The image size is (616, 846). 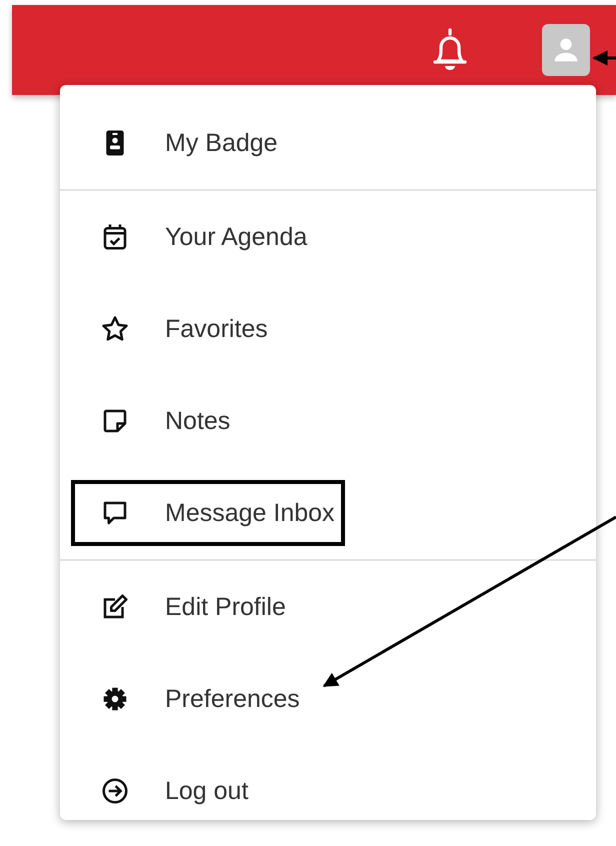 What do you see at coordinates (115, 791) in the screenshot?
I see `arrow-circle-icon` at bounding box center [115, 791].